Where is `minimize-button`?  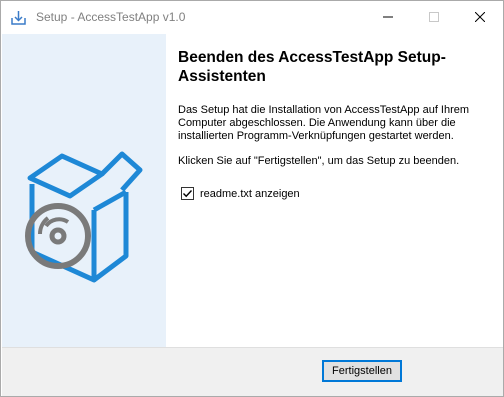 minimize-button is located at coordinates (388, 17).